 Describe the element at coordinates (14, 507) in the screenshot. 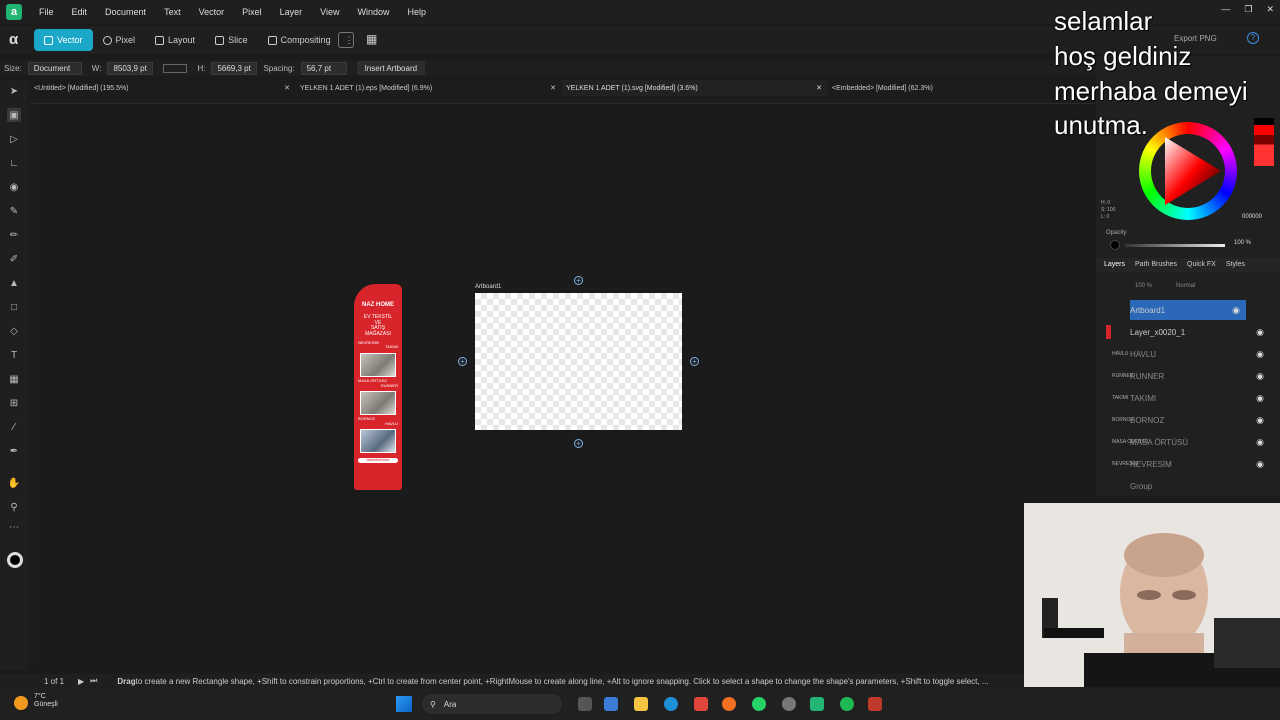

I see `zoom-tool-icon: ⚲` at that location.